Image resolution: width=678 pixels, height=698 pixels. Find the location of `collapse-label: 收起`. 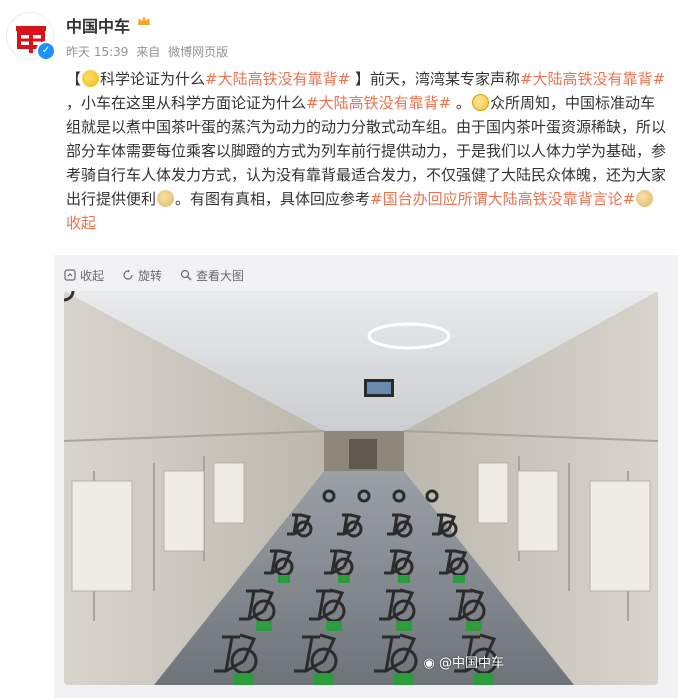

collapse-label: 收起 is located at coordinates (92, 275).